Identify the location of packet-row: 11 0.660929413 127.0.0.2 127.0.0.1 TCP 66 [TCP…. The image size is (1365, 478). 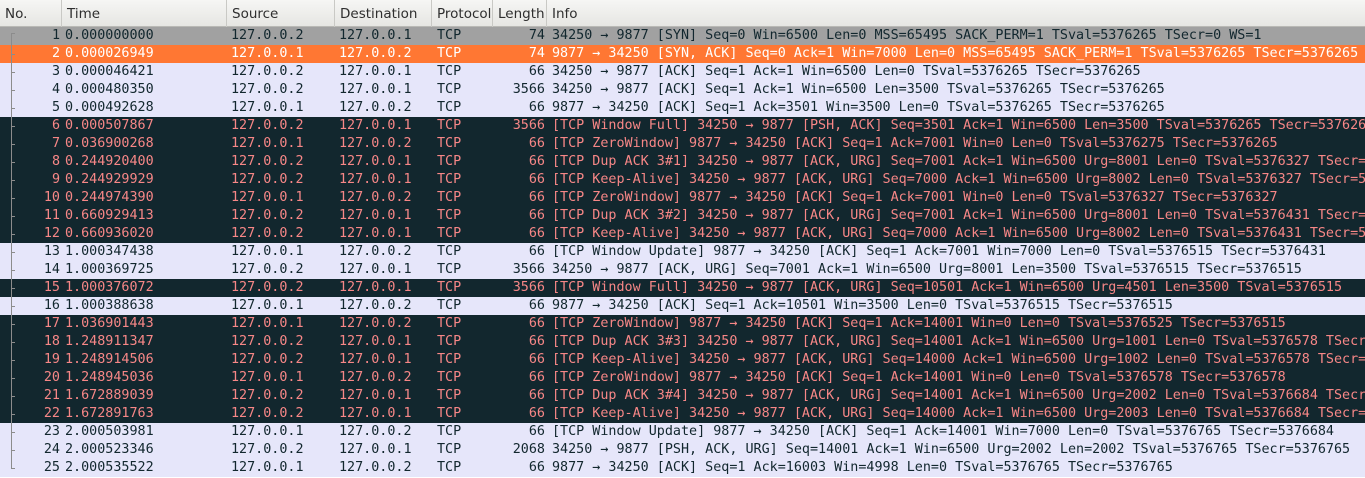
(682, 216).